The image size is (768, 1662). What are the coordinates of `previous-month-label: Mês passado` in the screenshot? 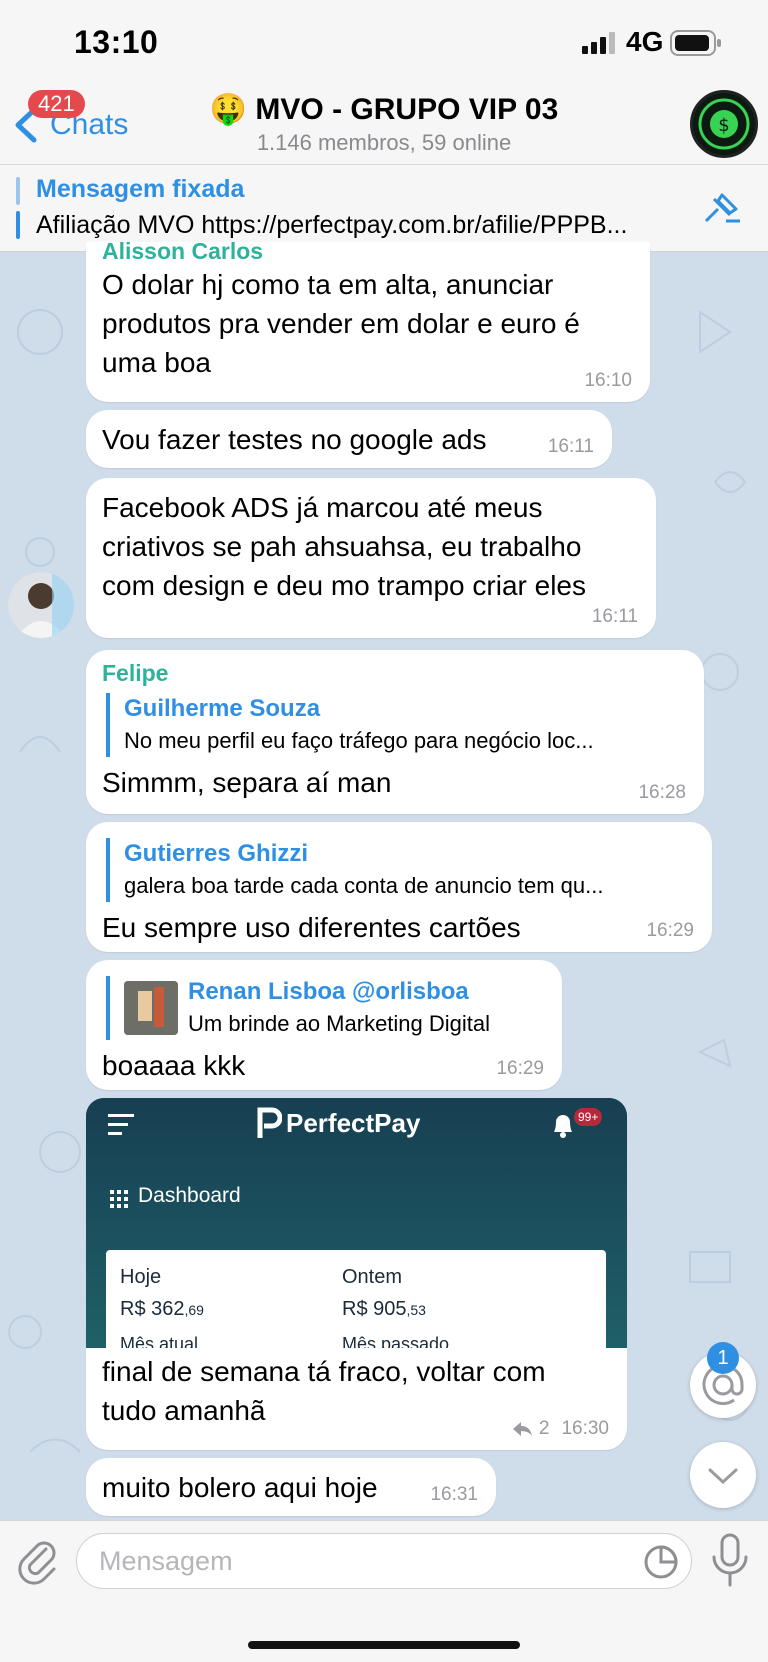 It's located at (396, 1341).